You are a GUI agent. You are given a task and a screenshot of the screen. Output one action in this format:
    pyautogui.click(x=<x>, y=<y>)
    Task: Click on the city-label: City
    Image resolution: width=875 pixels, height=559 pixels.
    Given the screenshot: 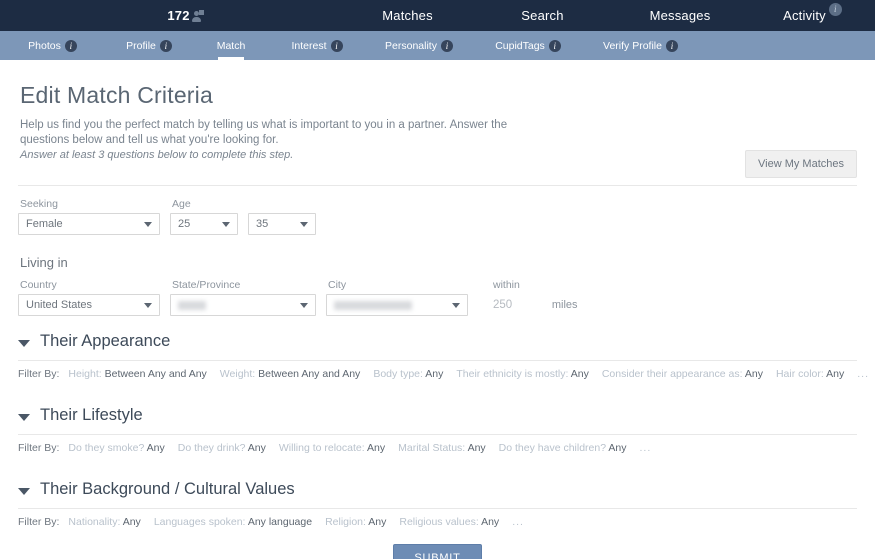 What is the action you would take?
    pyautogui.click(x=337, y=285)
    